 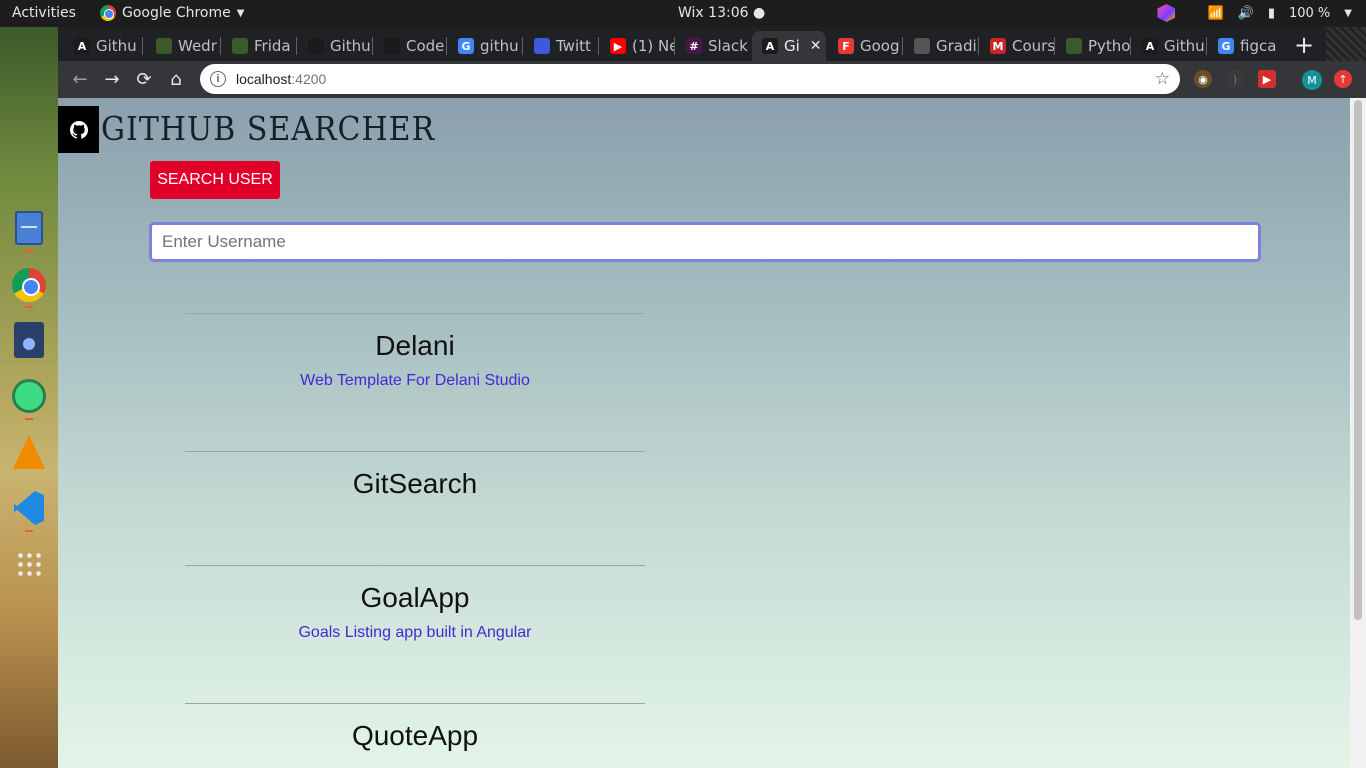 I want to click on tab-favicon-icon: ▶, so click(x=618, y=46).